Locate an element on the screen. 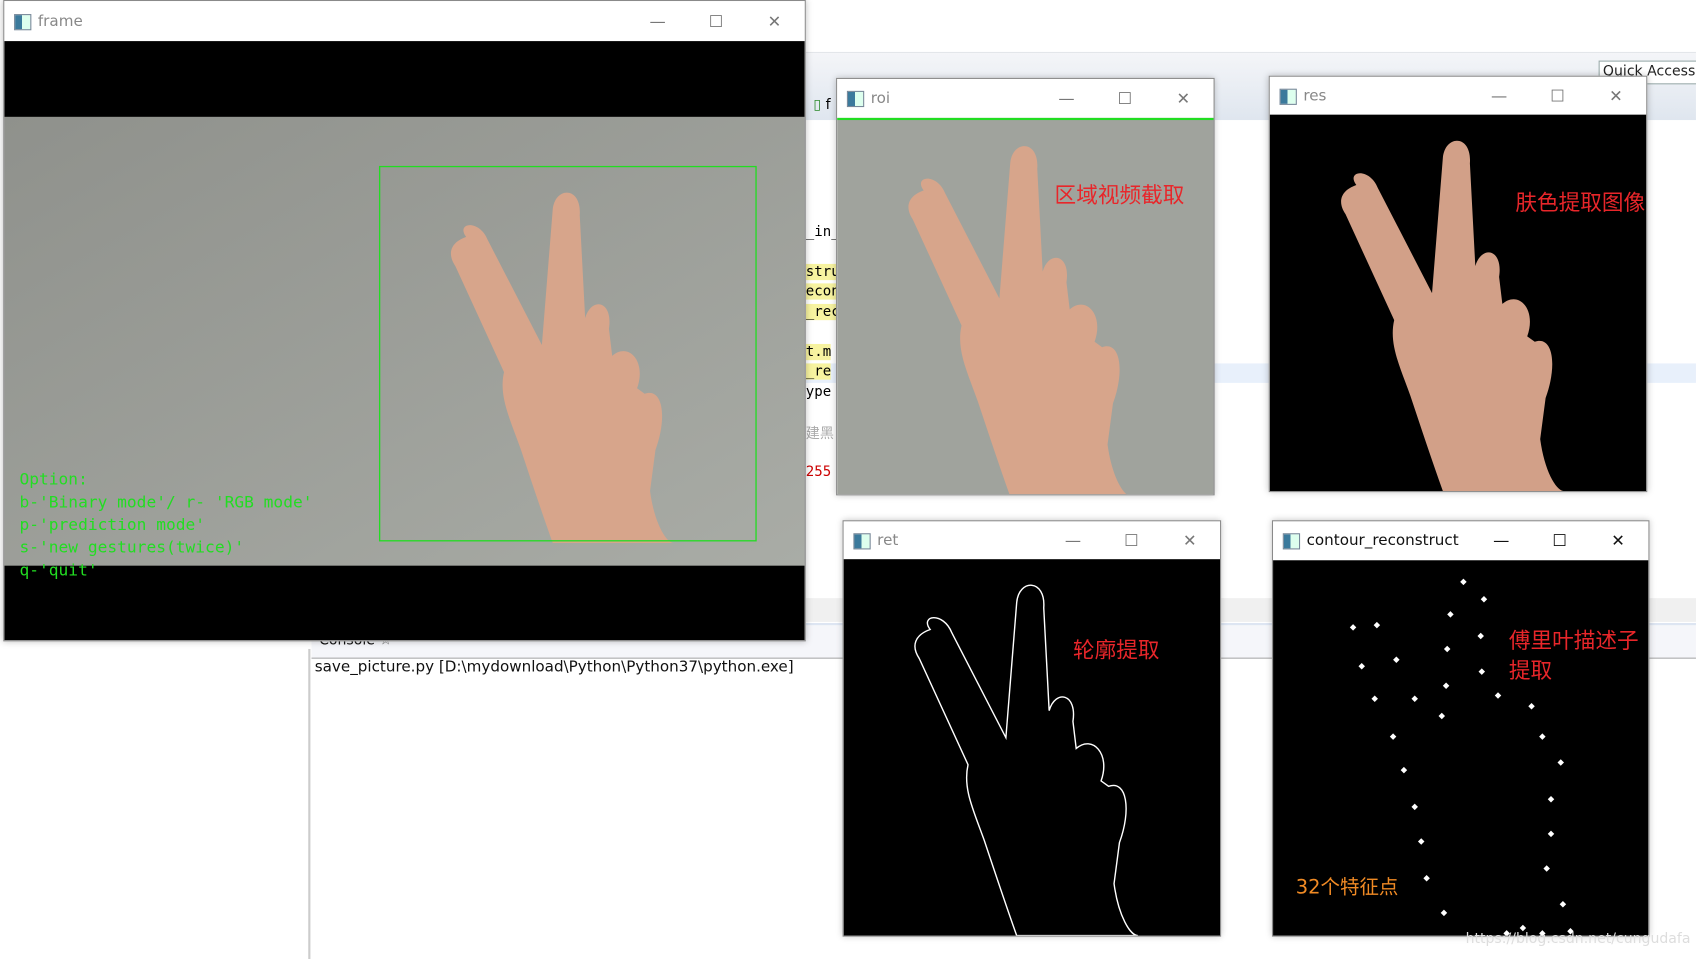 The width and height of the screenshot is (1696, 959). python-file-icon: ▯ is located at coordinates (817, 105).